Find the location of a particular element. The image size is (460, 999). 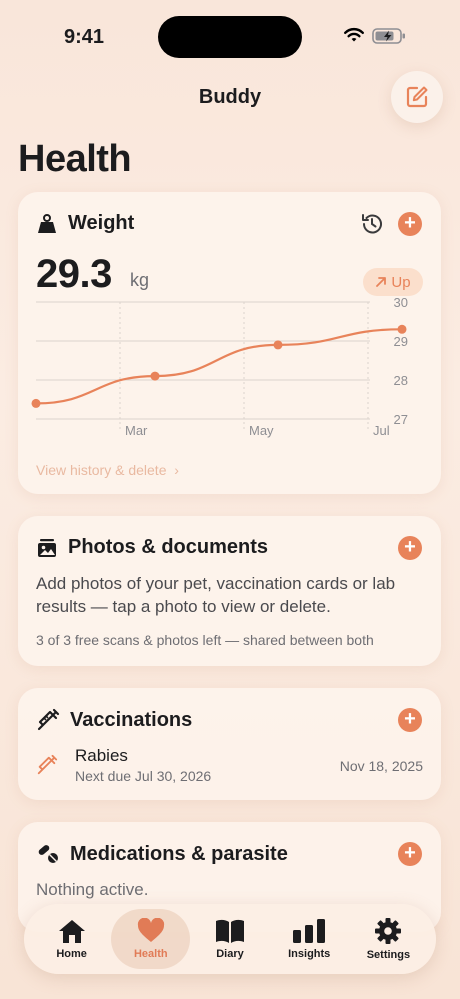

add-photo-button: + is located at coordinates (410, 548).